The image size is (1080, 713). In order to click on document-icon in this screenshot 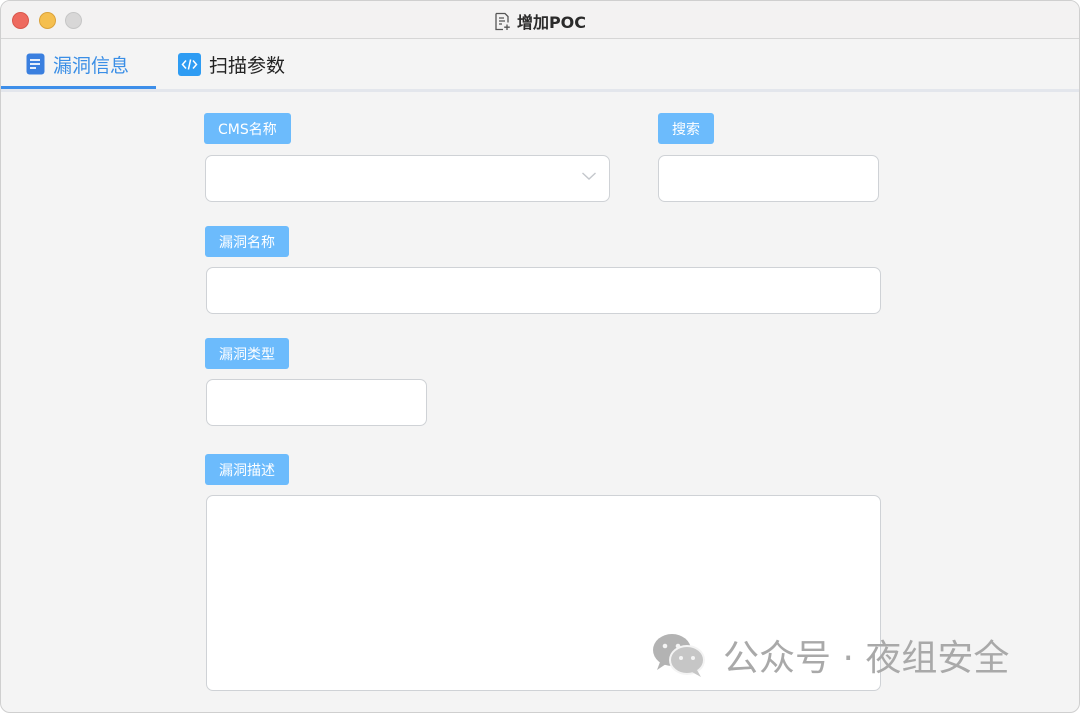, I will do `click(35, 64)`.